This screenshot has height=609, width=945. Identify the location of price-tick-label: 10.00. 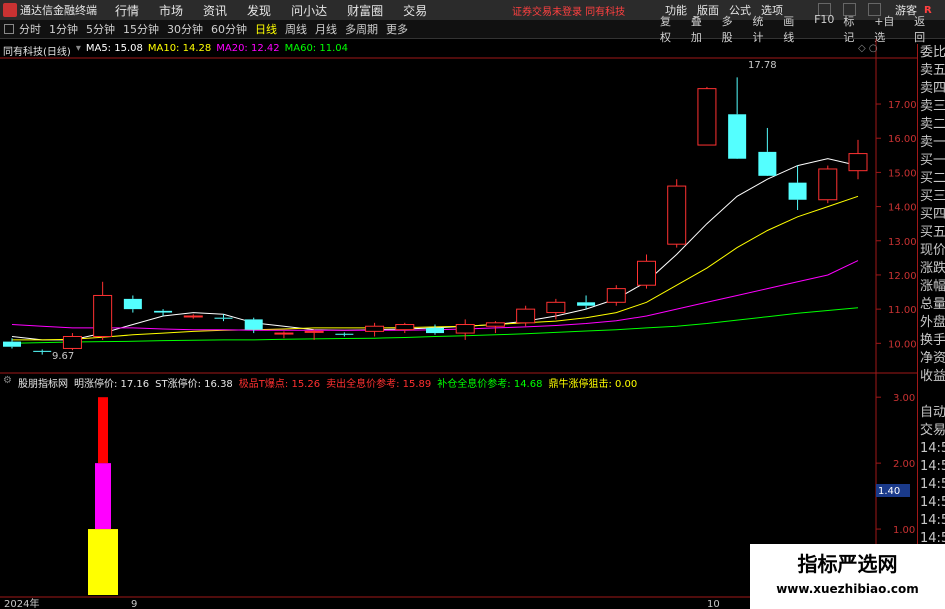
(902, 344).